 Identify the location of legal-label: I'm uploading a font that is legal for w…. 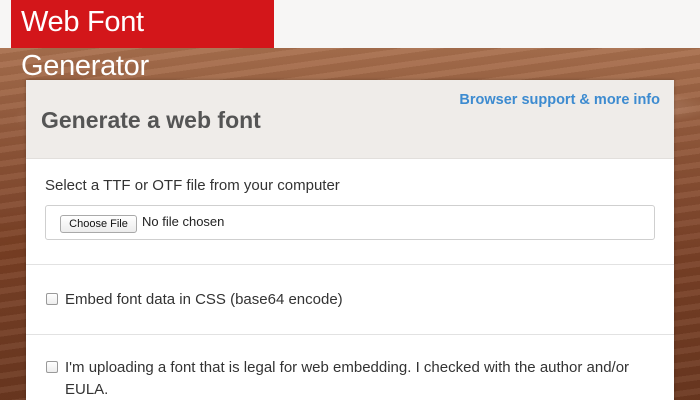
(355, 378).